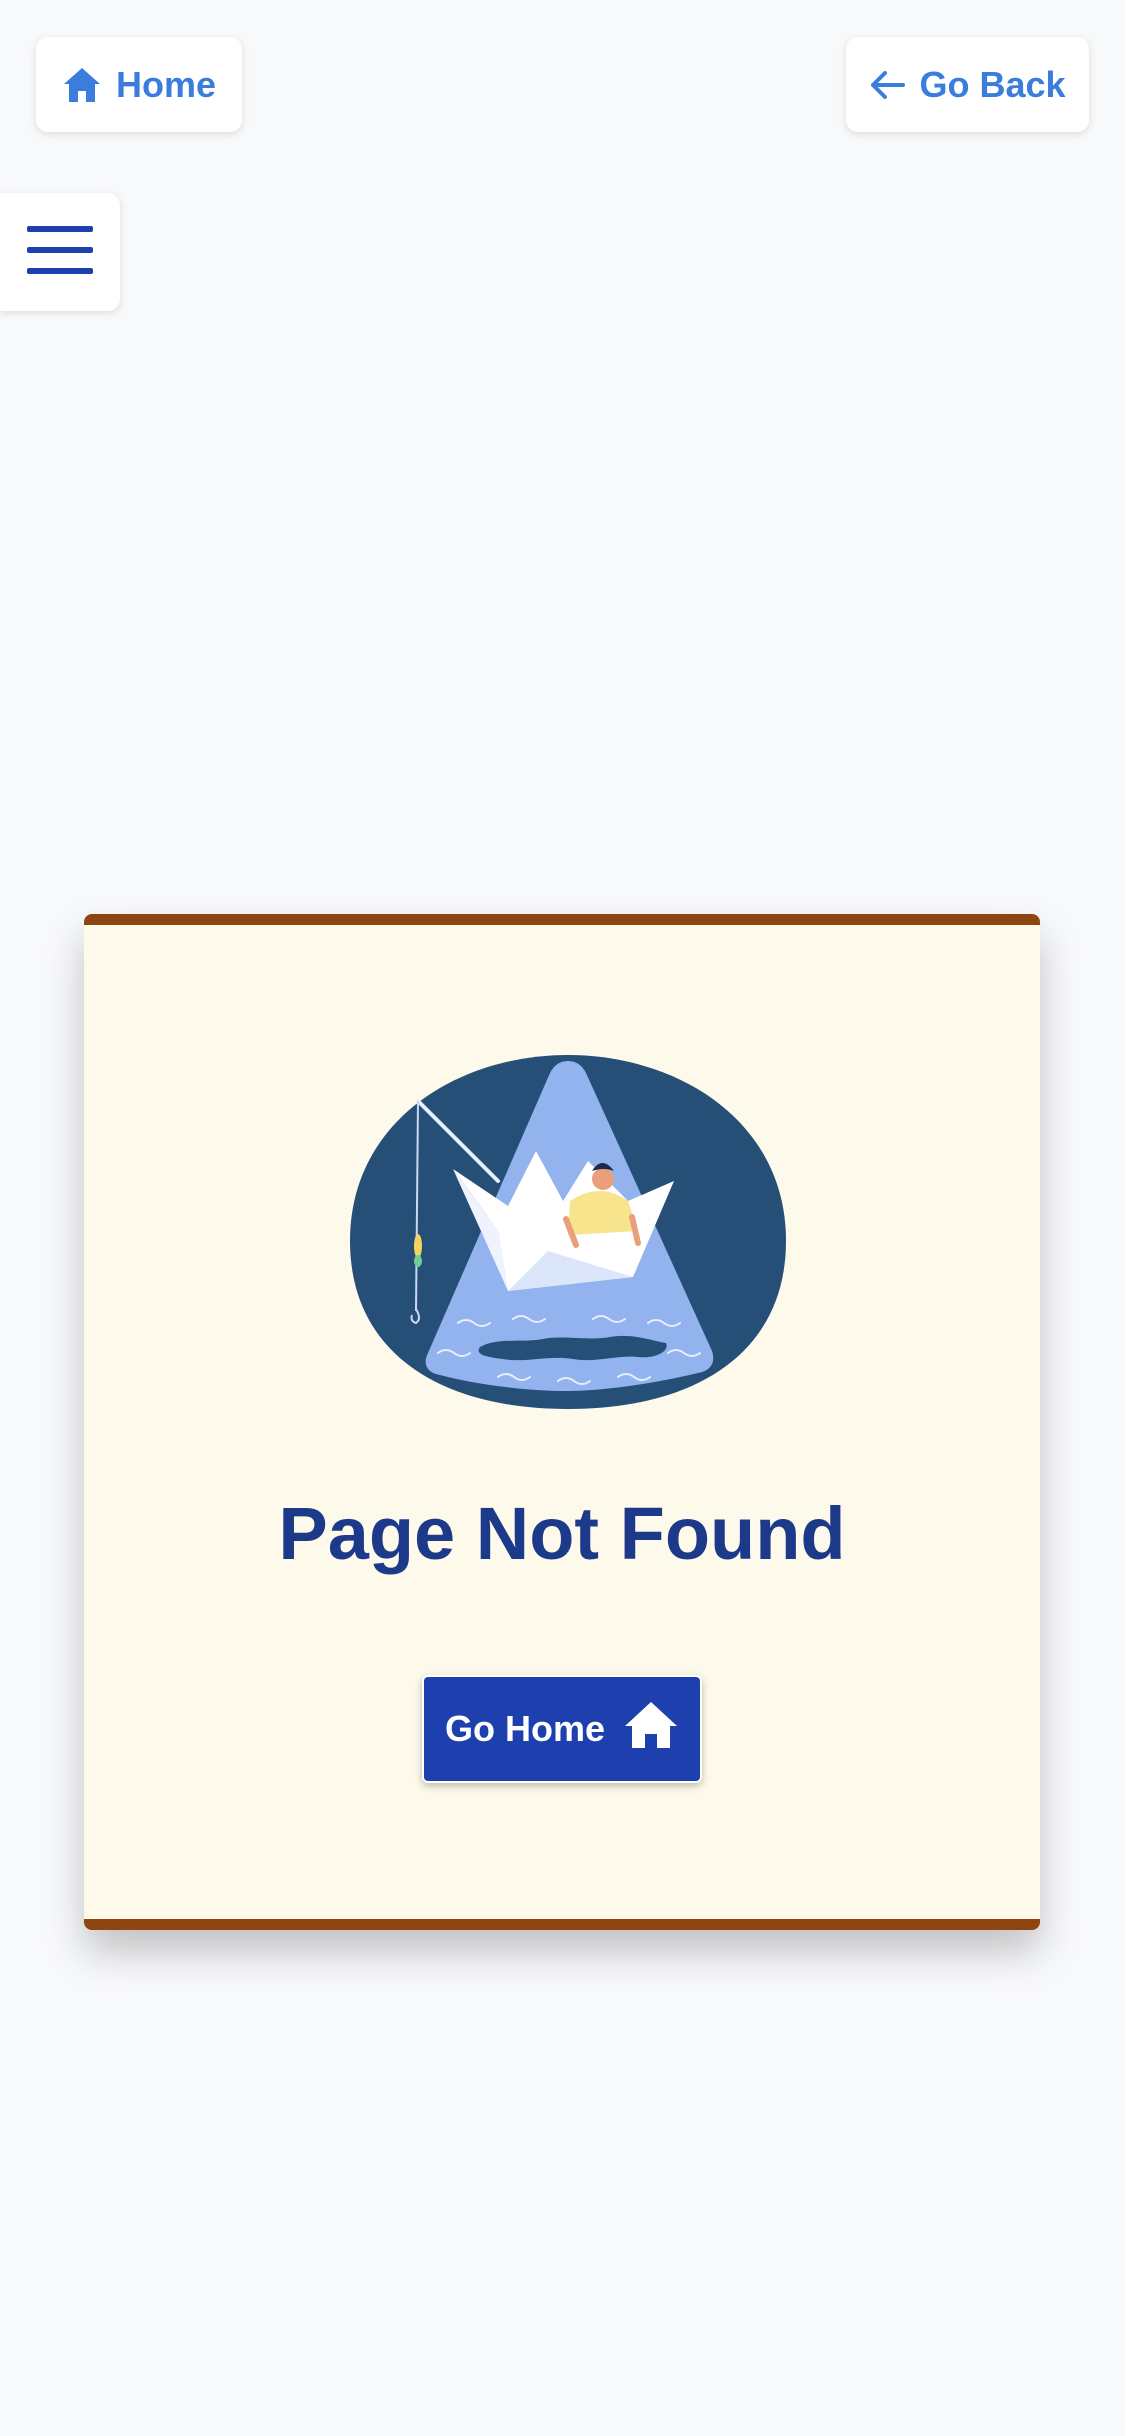 The width and height of the screenshot is (1125, 2436). Describe the element at coordinates (562, 1533) in the screenshot. I see `page-title: Page Not Found` at that location.